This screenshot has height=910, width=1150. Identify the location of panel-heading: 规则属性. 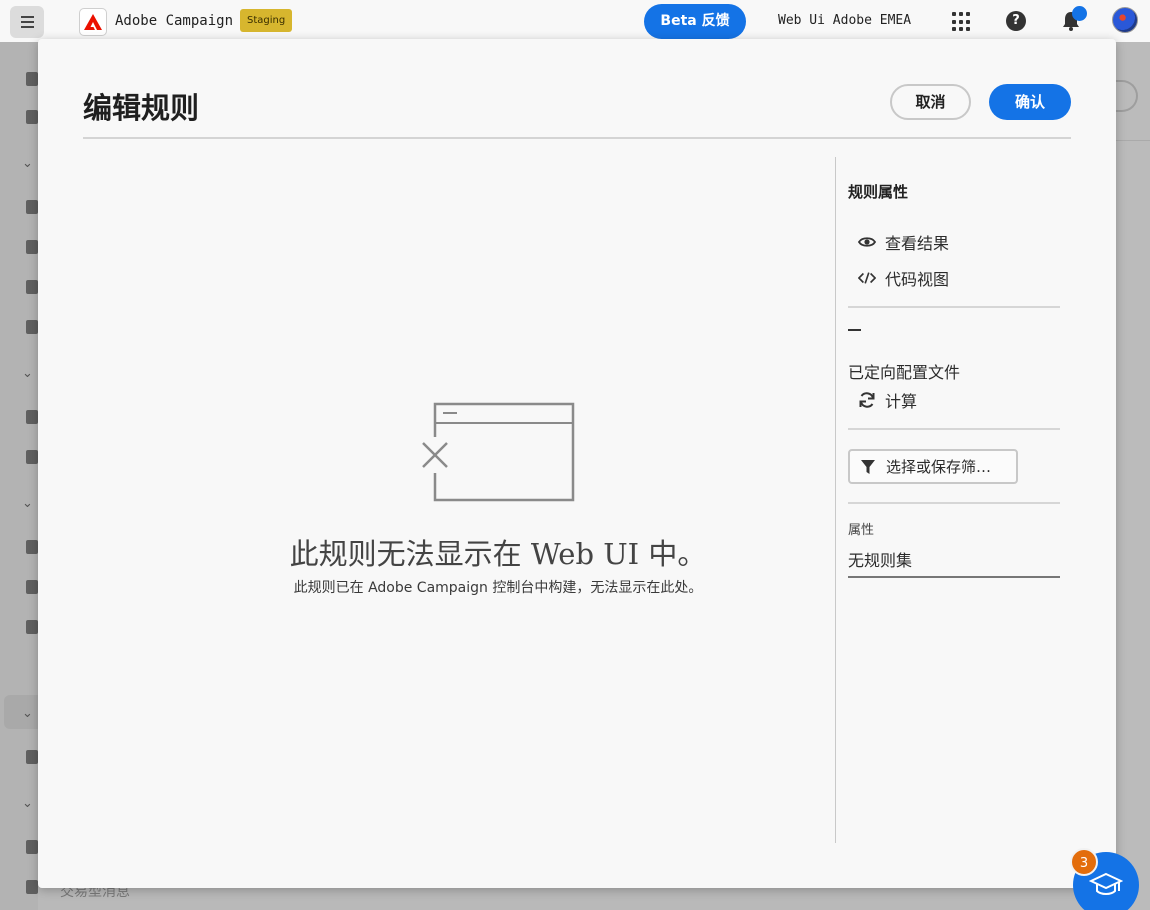
(878, 192).